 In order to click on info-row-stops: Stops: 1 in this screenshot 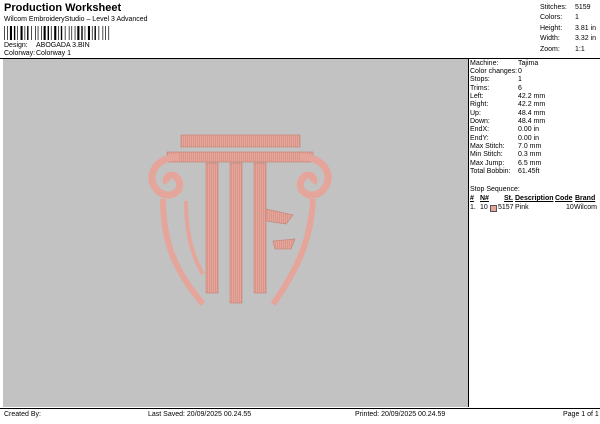, I will do `click(496, 80)`.